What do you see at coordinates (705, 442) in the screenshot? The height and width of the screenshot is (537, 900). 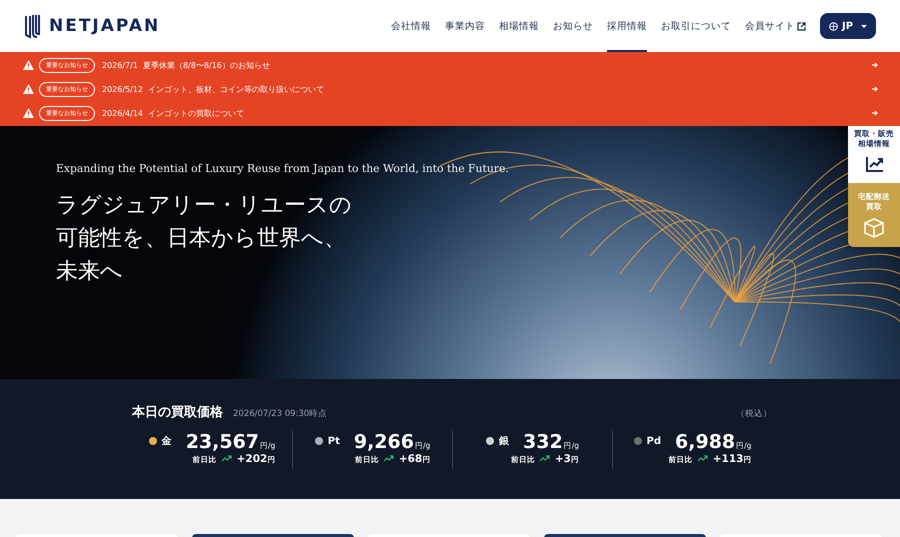 I see `metal-price: 6,988` at bounding box center [705, 442].